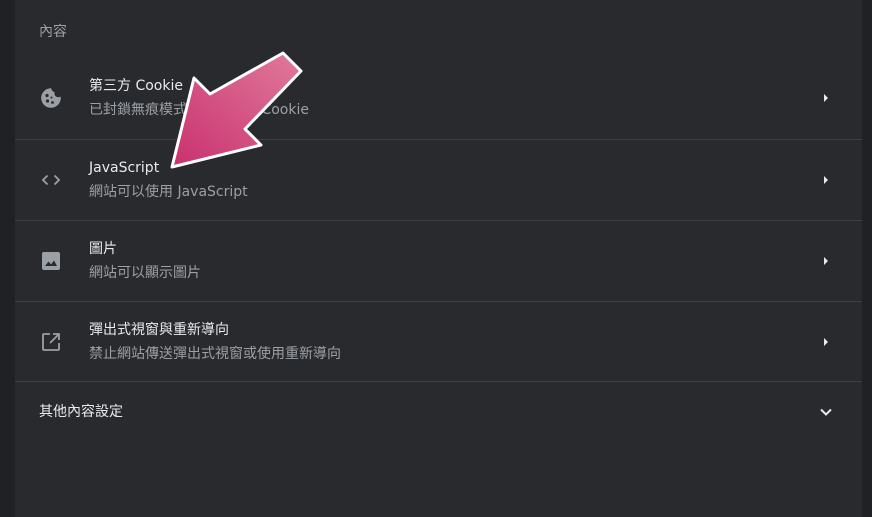 The width and height of the screenshot is (872, 517). Describe the element at coordinates (103, 249) in the screenshot. I see `row-title: 圖片` at that location.